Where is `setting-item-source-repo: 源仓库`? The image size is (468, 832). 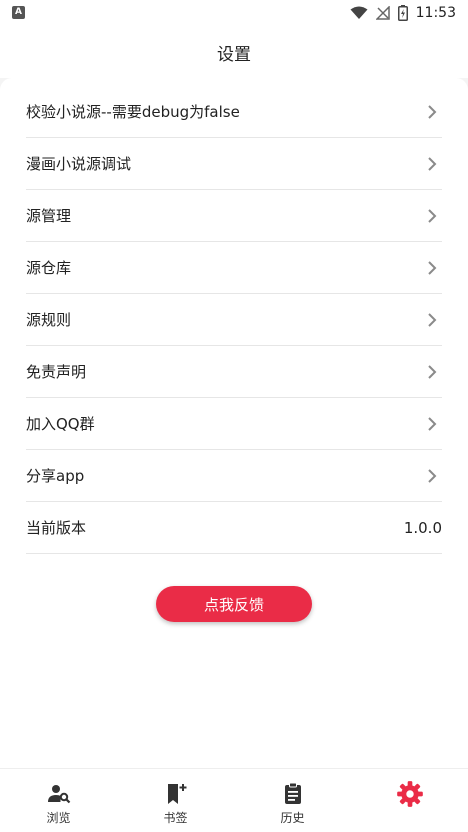
setting-item-source-repo: 源仓库 is located at coordinates (234, 268).